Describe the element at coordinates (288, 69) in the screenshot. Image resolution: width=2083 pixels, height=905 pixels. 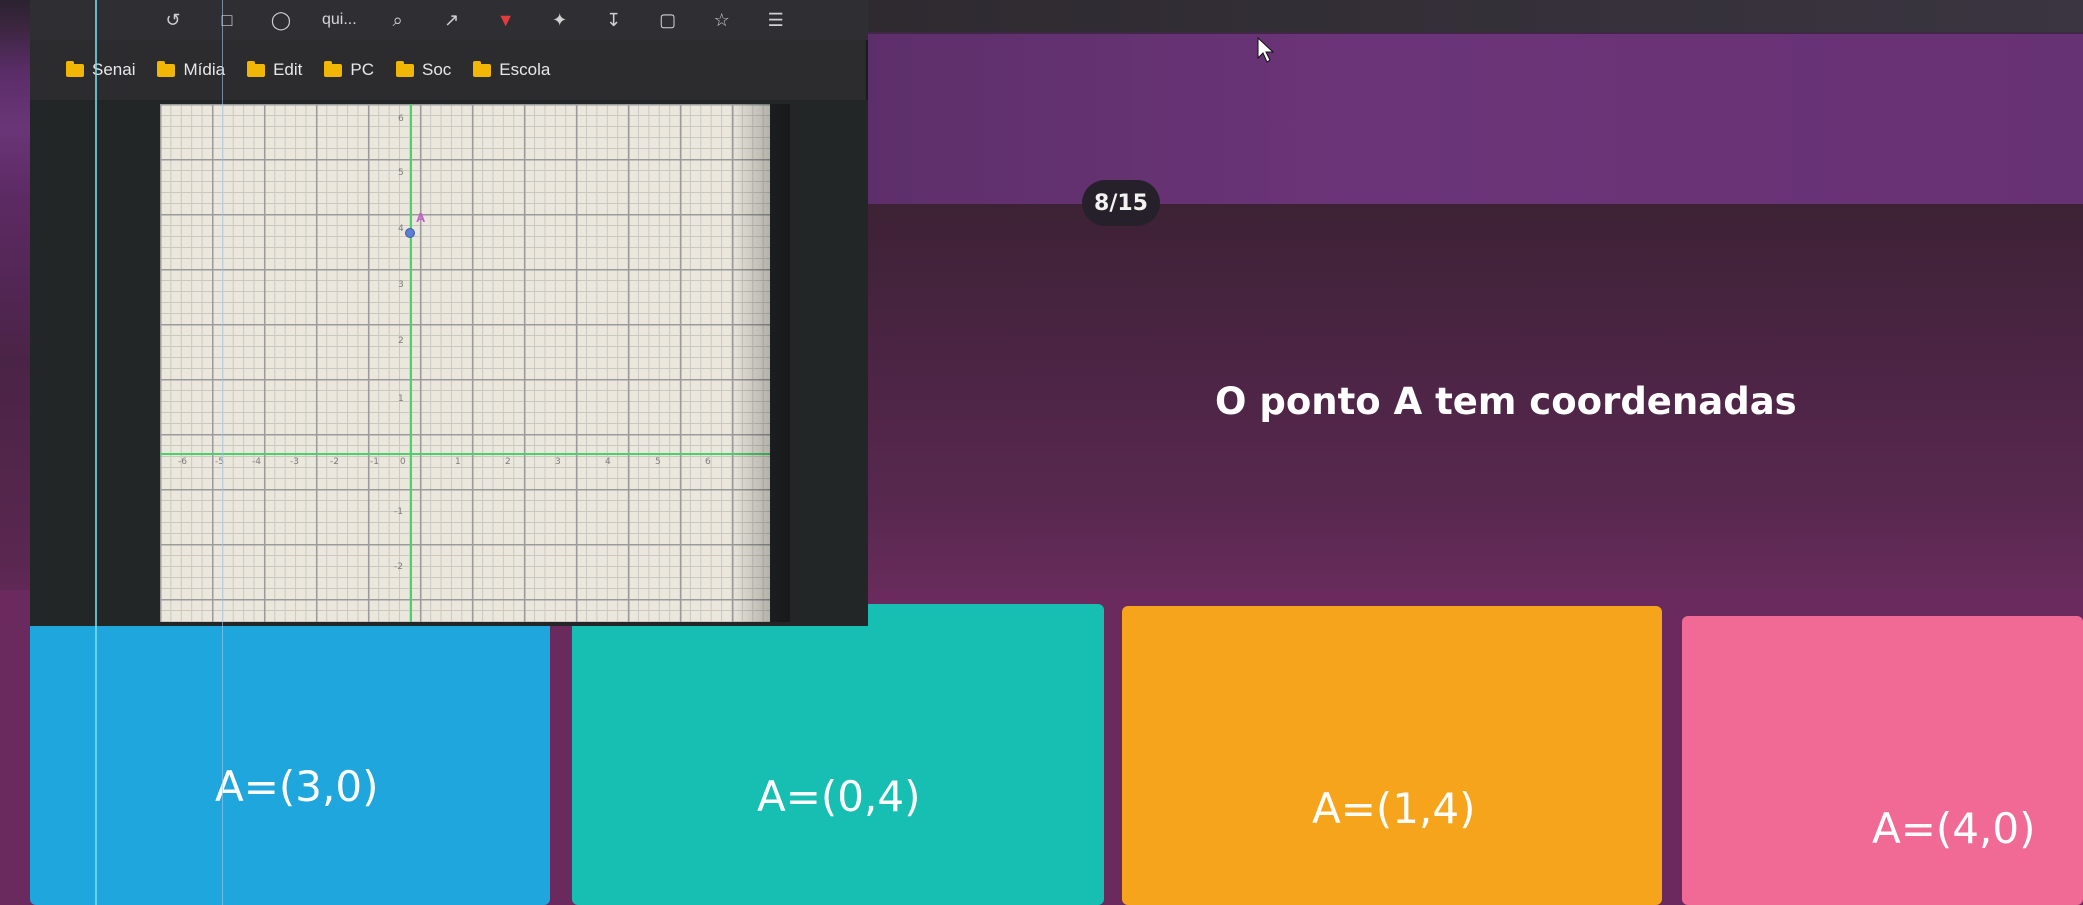
I see `bookmark-label: Edit` at that location.